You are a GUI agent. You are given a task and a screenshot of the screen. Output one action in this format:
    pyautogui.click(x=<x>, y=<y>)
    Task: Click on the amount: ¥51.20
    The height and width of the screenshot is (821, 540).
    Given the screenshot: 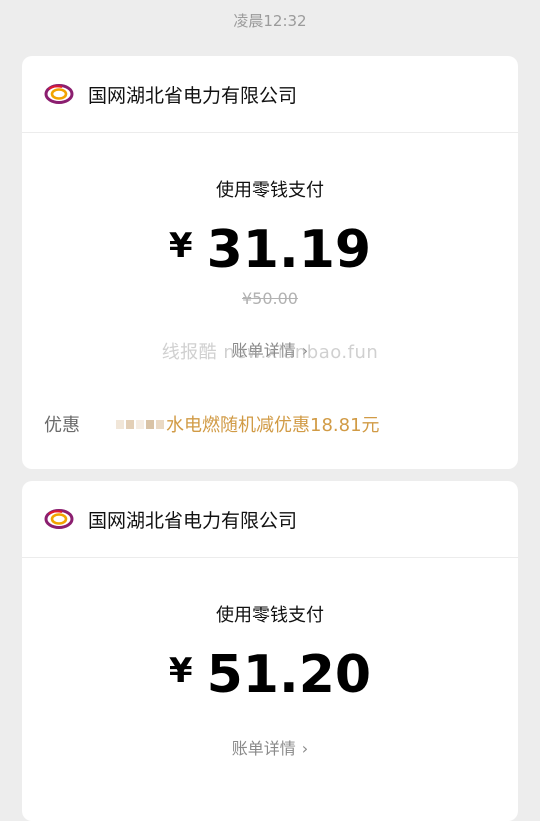 What is the action you would take?
    pyautogui.click(x=270, y=675)
    